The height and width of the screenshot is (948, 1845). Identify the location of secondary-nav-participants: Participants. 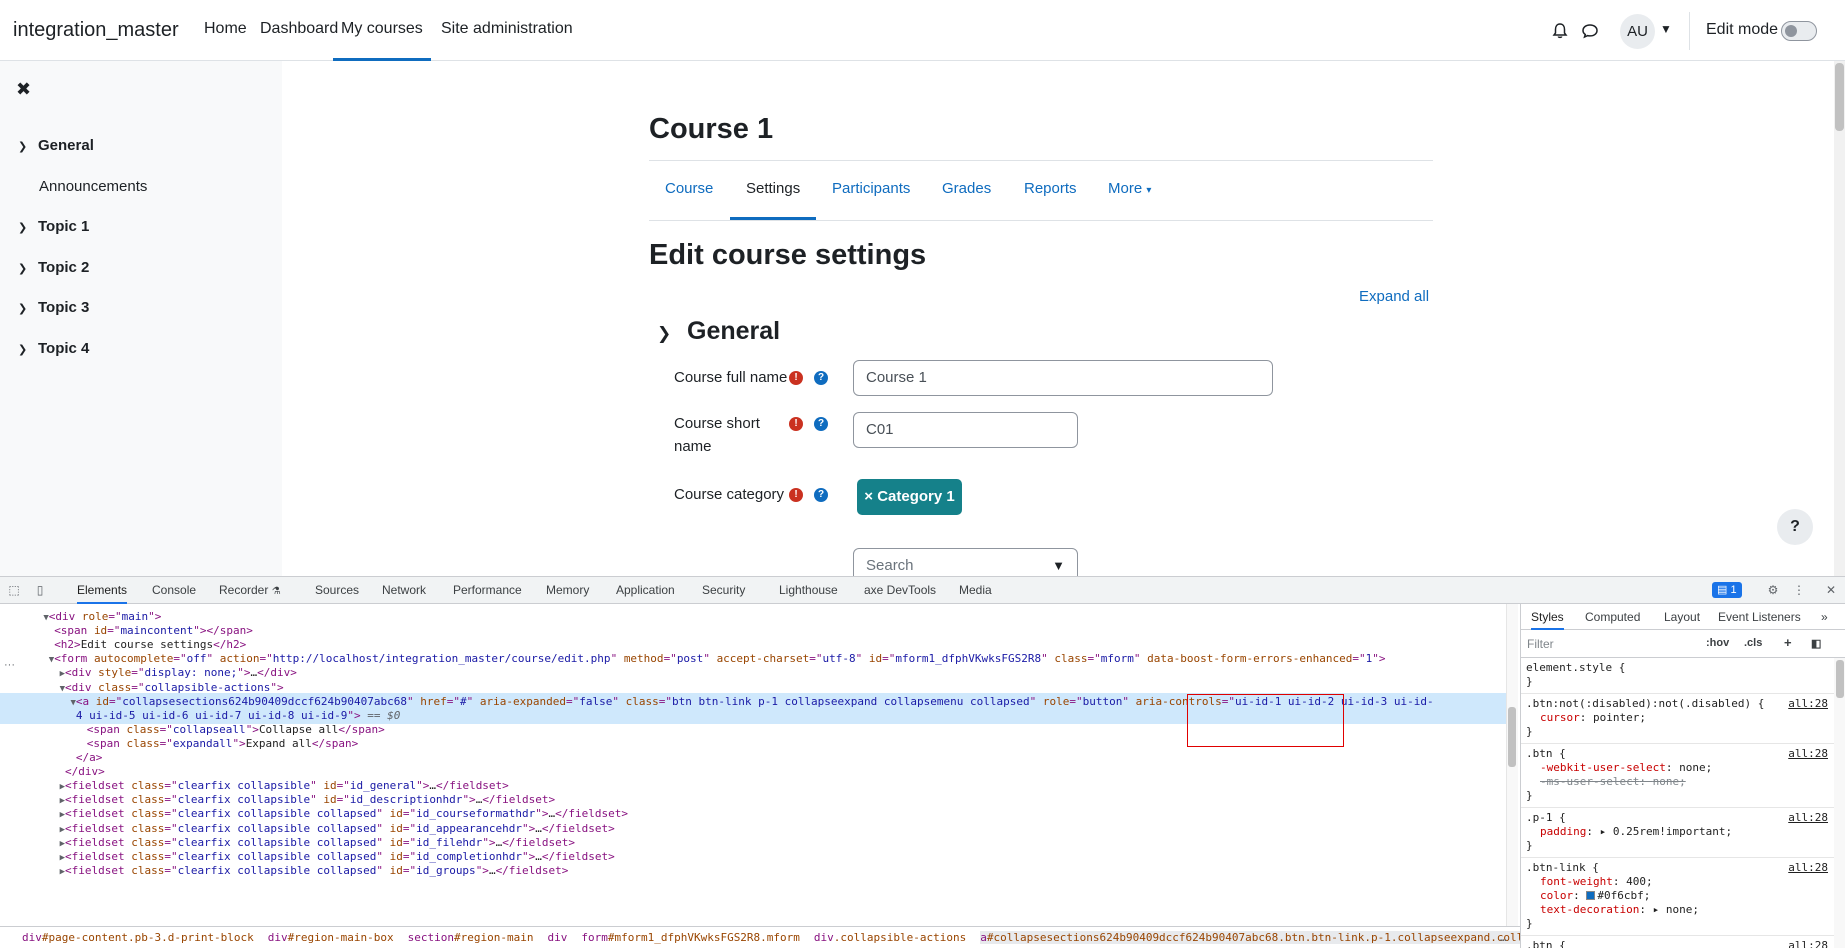
(871, 188).